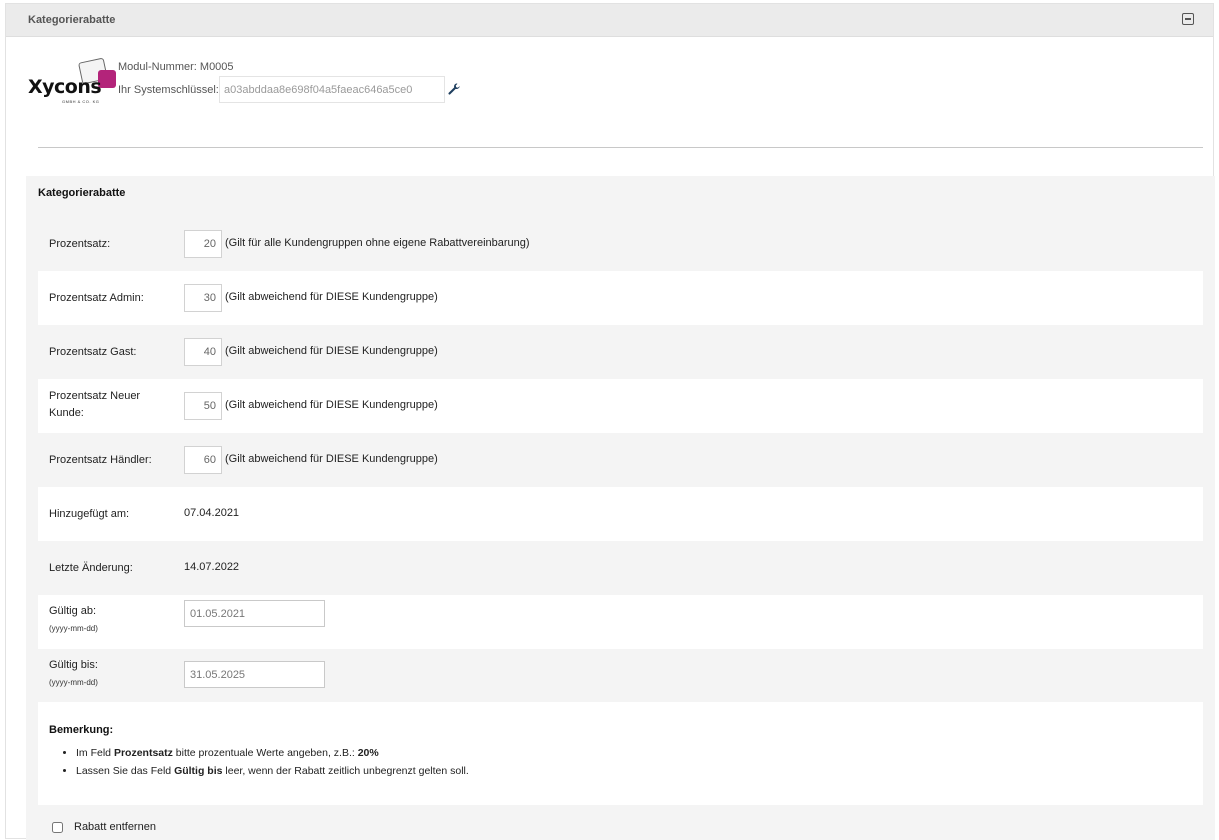 Image resolution: width=1219 pixels, height=840 pixels. What do you see at coordinates (73, 682) in the screenshot?
I see `label-gueltig-bis-format: (yyyy-mm-dd)` at bounding box center [73, 682].